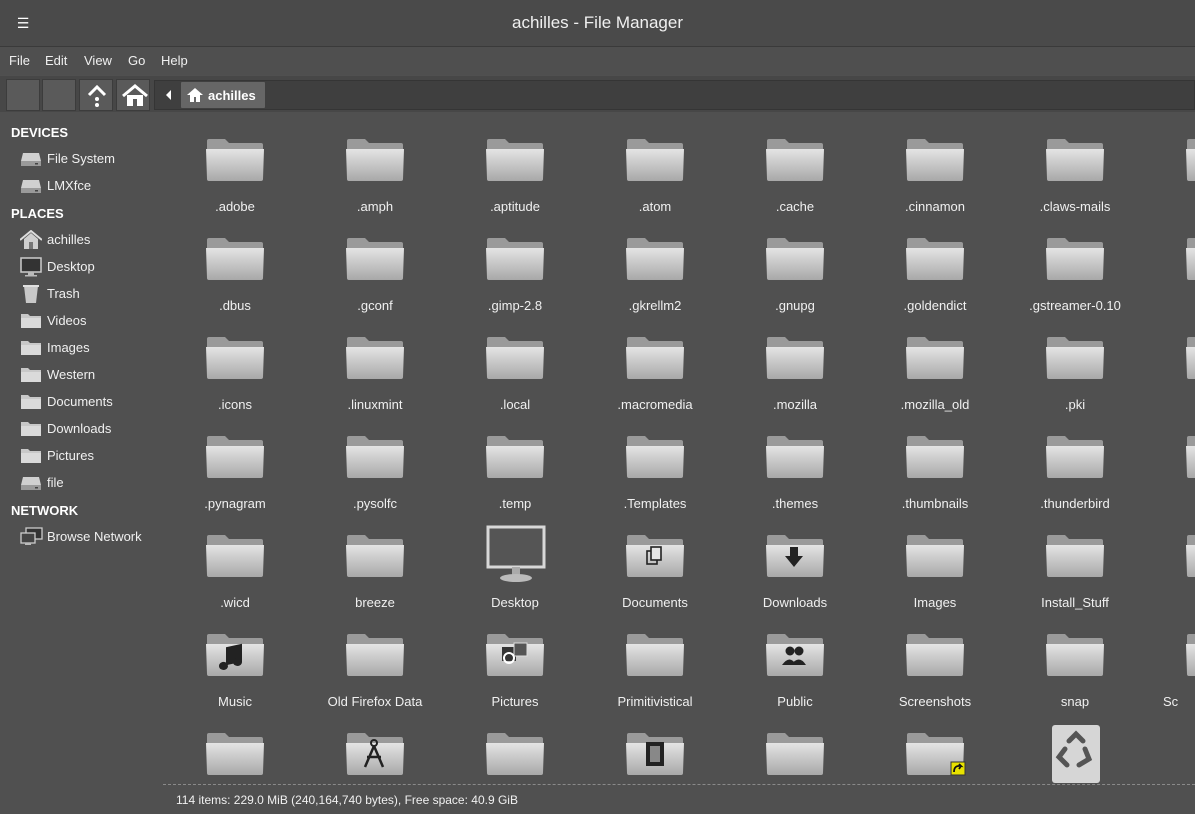 This screenshot has height=814, width=1195. I want to click on file-item-thunderbird: .thunderbird, so click(1075, 460).